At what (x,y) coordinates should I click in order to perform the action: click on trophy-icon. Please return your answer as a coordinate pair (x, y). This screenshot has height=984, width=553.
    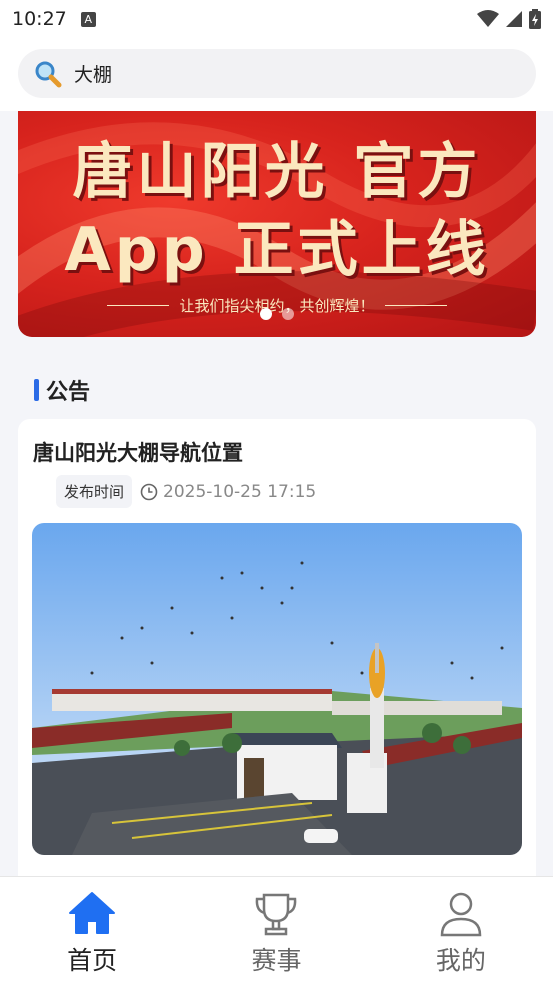
    Looking at the image, I should click on (276, 914).